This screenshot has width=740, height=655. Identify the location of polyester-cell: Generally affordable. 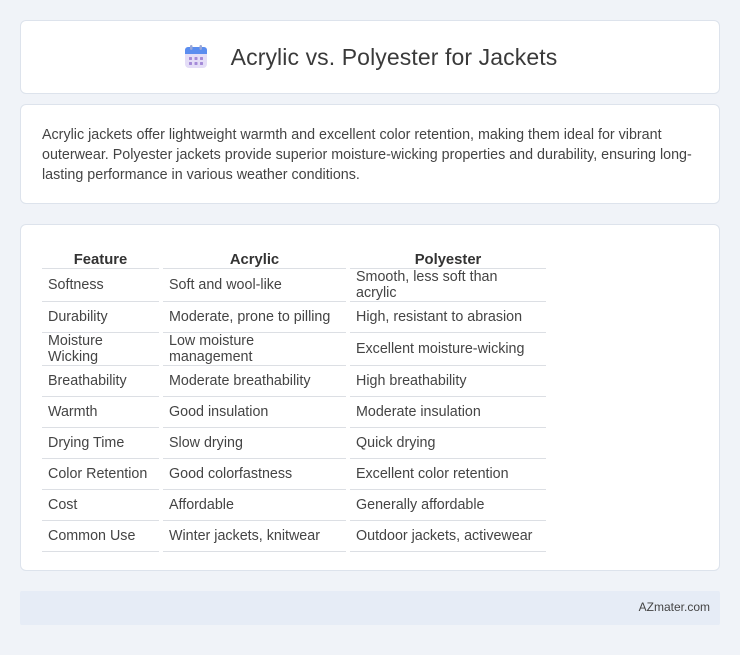
(446, 504).